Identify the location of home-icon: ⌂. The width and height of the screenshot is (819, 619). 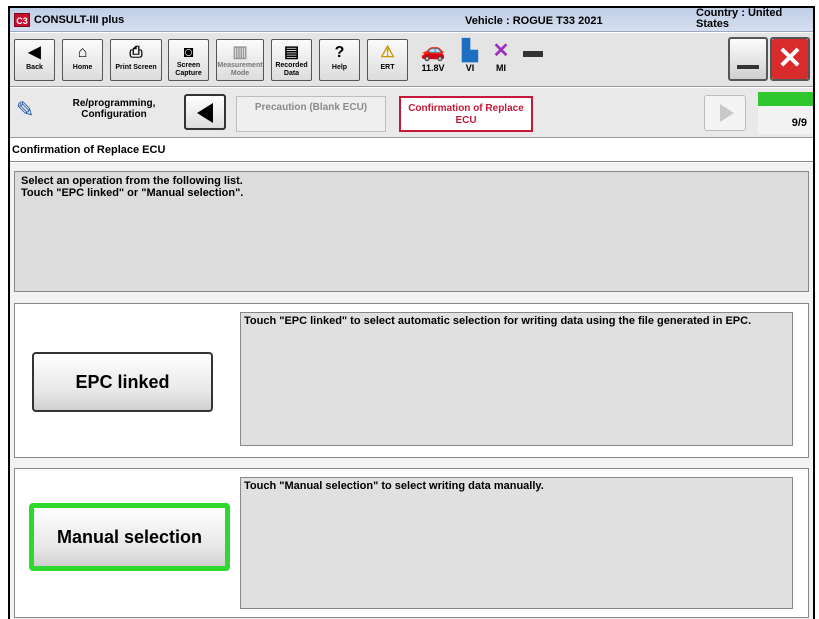
(82, 52).